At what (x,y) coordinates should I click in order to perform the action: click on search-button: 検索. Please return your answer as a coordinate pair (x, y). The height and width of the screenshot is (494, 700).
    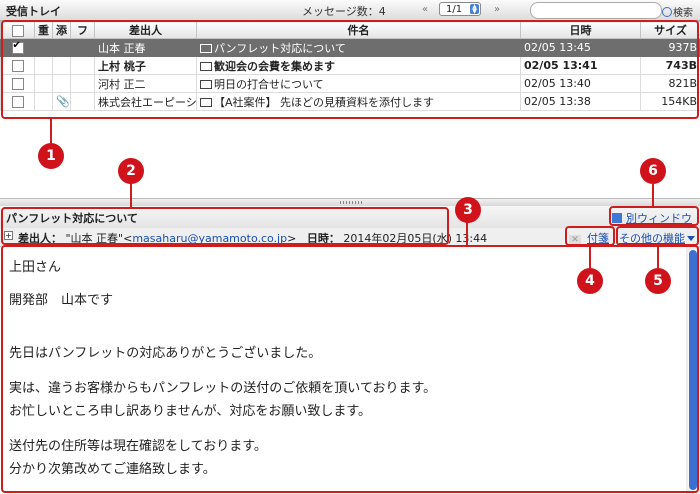
    Looking at the image, I should click on (677, 11).